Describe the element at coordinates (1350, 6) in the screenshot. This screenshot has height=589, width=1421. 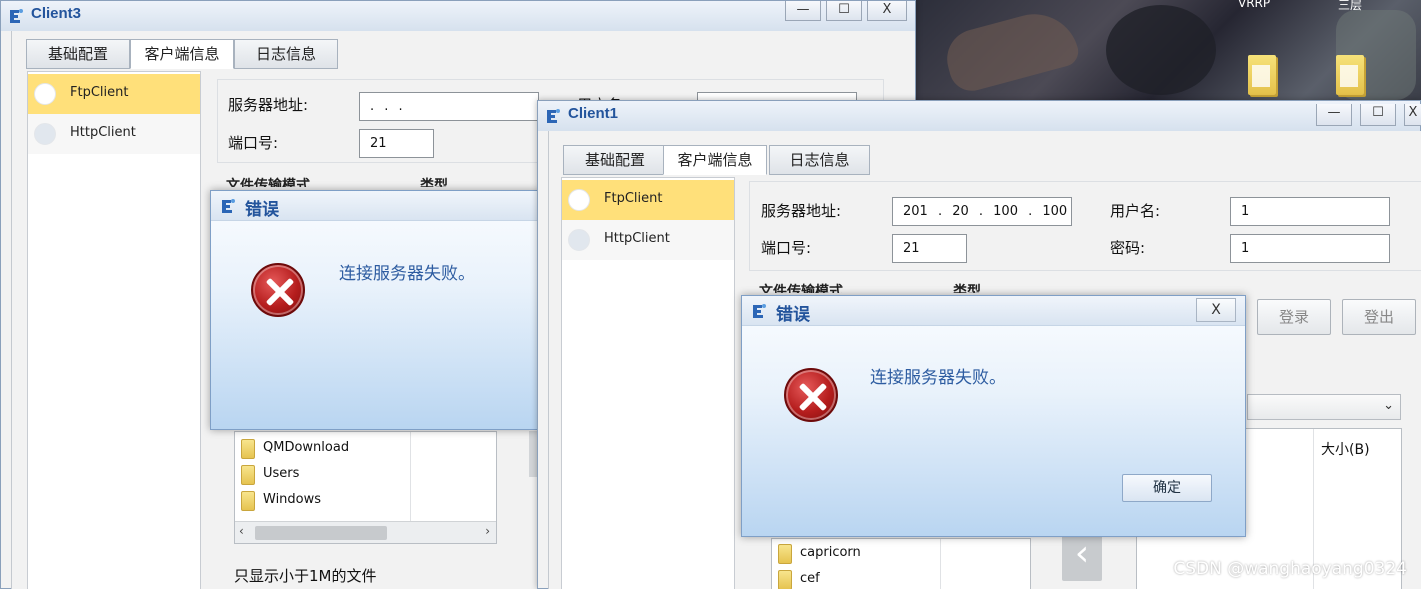
I see `desktop-label: 三层` at that location.